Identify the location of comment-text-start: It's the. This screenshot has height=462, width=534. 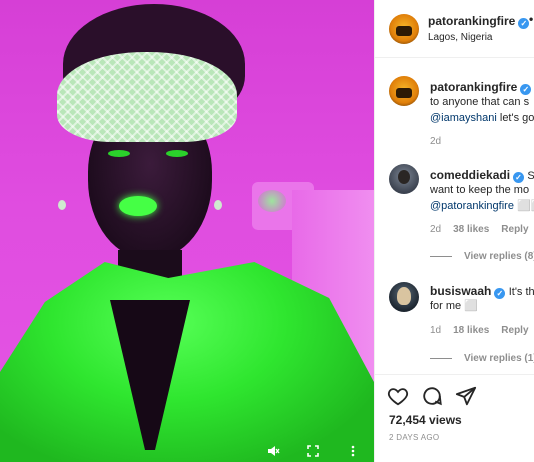
(521, 292).